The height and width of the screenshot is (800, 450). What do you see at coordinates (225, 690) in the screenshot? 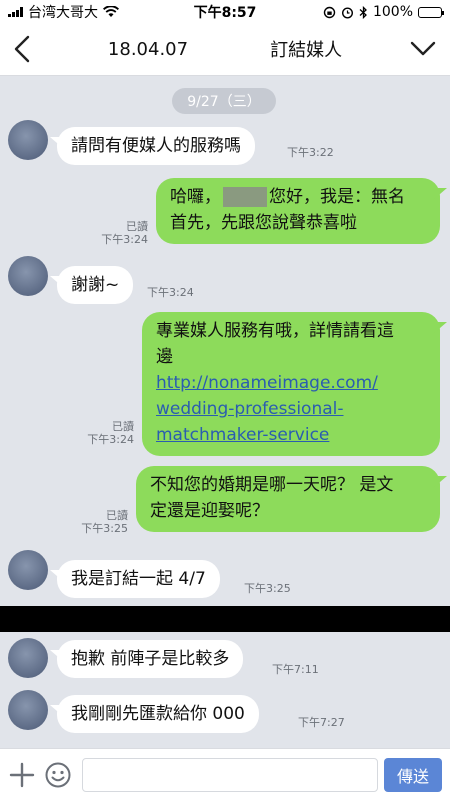
I see `chat-area-continued: 抱歉 前陣子是比較多 下午7:11 我剛剛先匯款給你 000 下午7:27` at bounding box center [225, 690].